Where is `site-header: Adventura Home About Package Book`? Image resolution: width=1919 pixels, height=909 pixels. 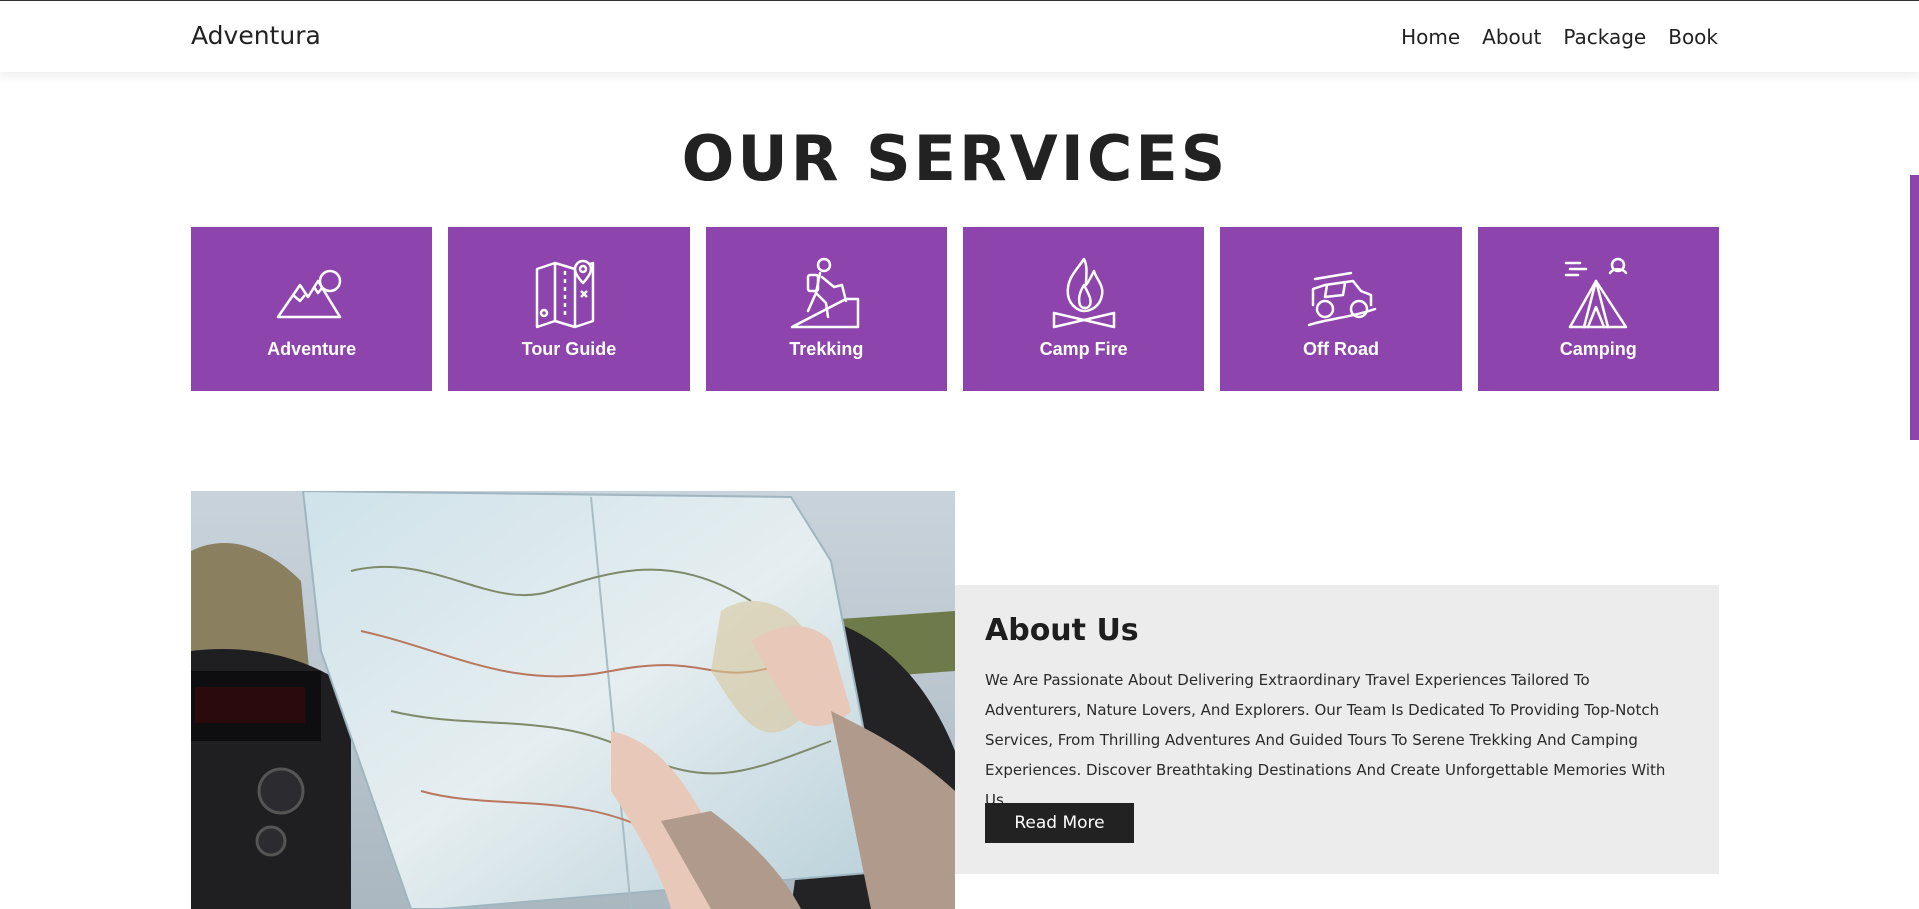
site-header: Adventura Home About Package Book is located at coordinates (959, 36).